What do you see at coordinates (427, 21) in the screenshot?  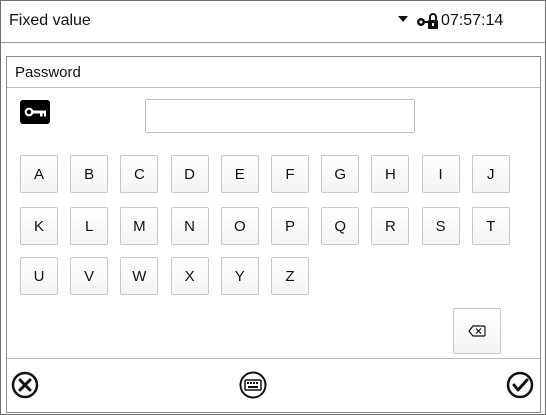 I see `lock-icon` at bounding box center [427, 21].